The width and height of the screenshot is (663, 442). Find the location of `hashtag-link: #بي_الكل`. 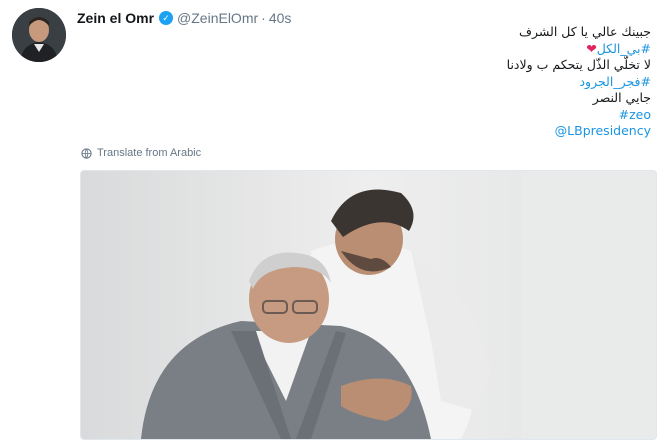

hashtag-link: #بي_الكل is located at coordinates (624, 48).